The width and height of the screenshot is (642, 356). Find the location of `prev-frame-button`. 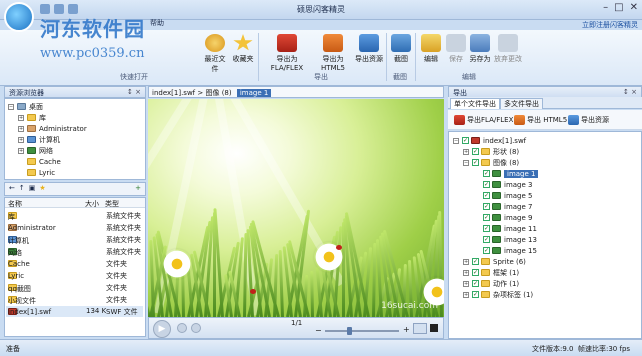

prev-frame-button is located at coordinates (182, 328).